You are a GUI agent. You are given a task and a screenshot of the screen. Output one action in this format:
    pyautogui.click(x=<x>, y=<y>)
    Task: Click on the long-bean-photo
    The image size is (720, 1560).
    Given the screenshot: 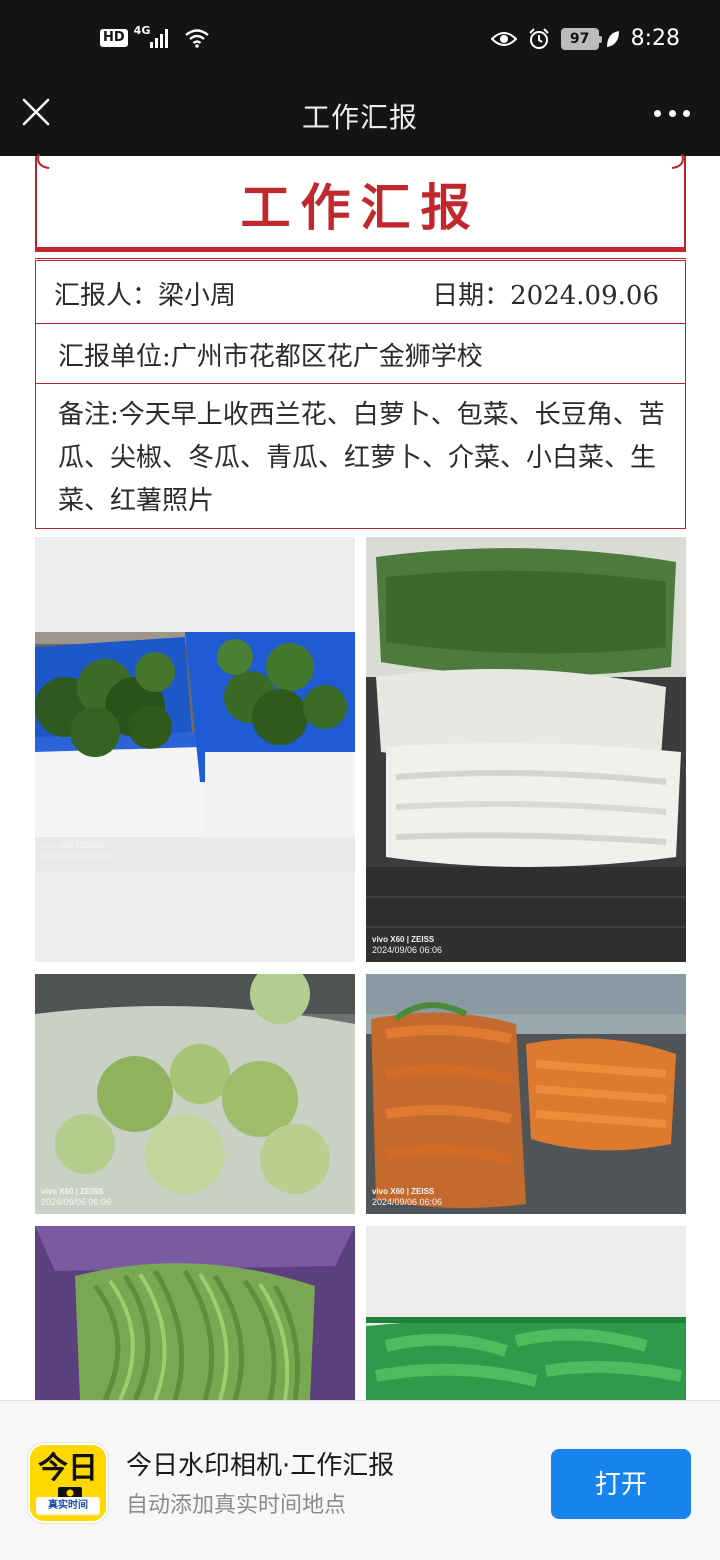 What is the action you would take?
    pyautogui.click(x=195, y=1313)
    